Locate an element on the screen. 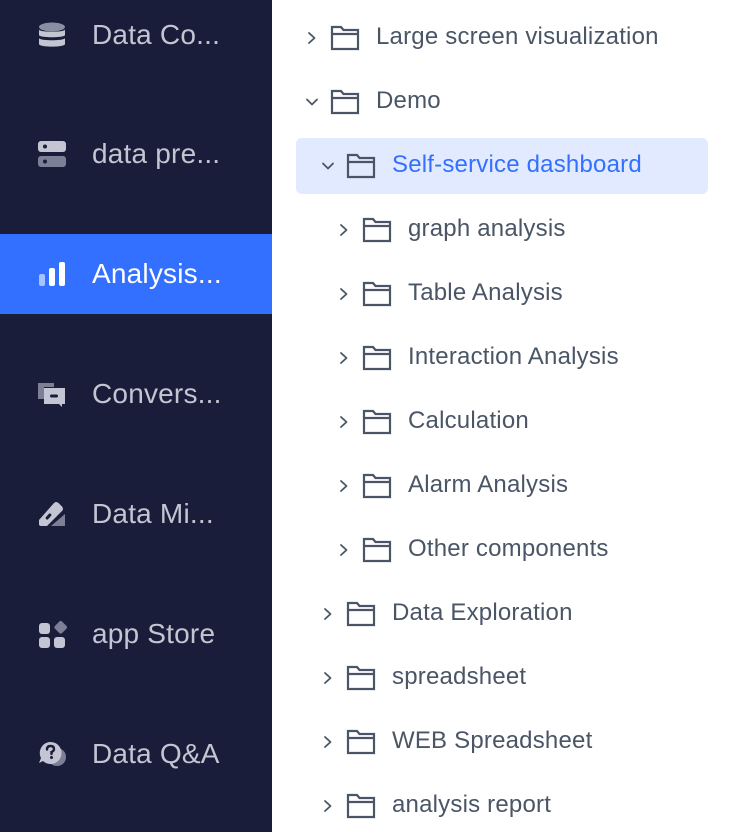  tree-node-label: Self-service dashboard is located at coordinates (517, 164).